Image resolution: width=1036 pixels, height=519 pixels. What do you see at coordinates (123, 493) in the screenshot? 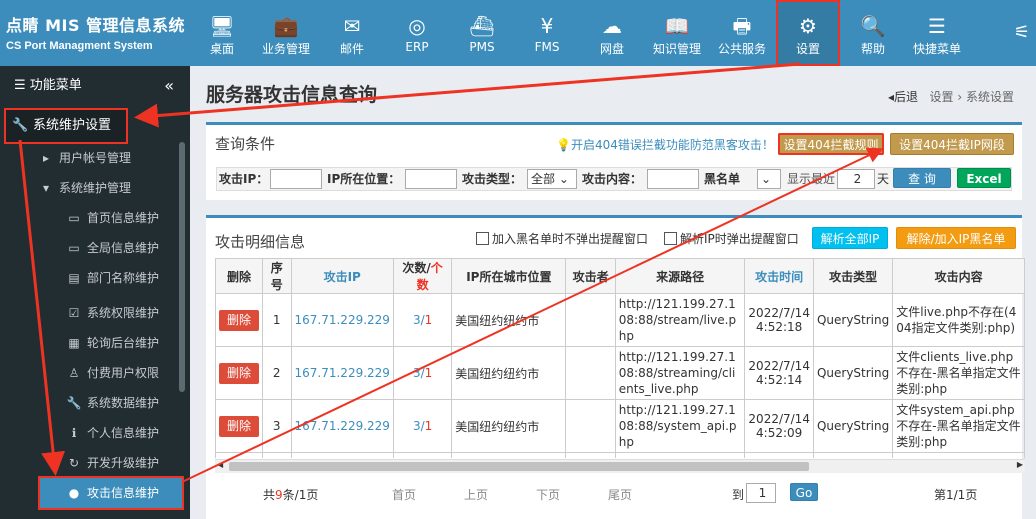
I see `sidebar-item-label: 攻击信息维护` at bounding box center [123, 493].